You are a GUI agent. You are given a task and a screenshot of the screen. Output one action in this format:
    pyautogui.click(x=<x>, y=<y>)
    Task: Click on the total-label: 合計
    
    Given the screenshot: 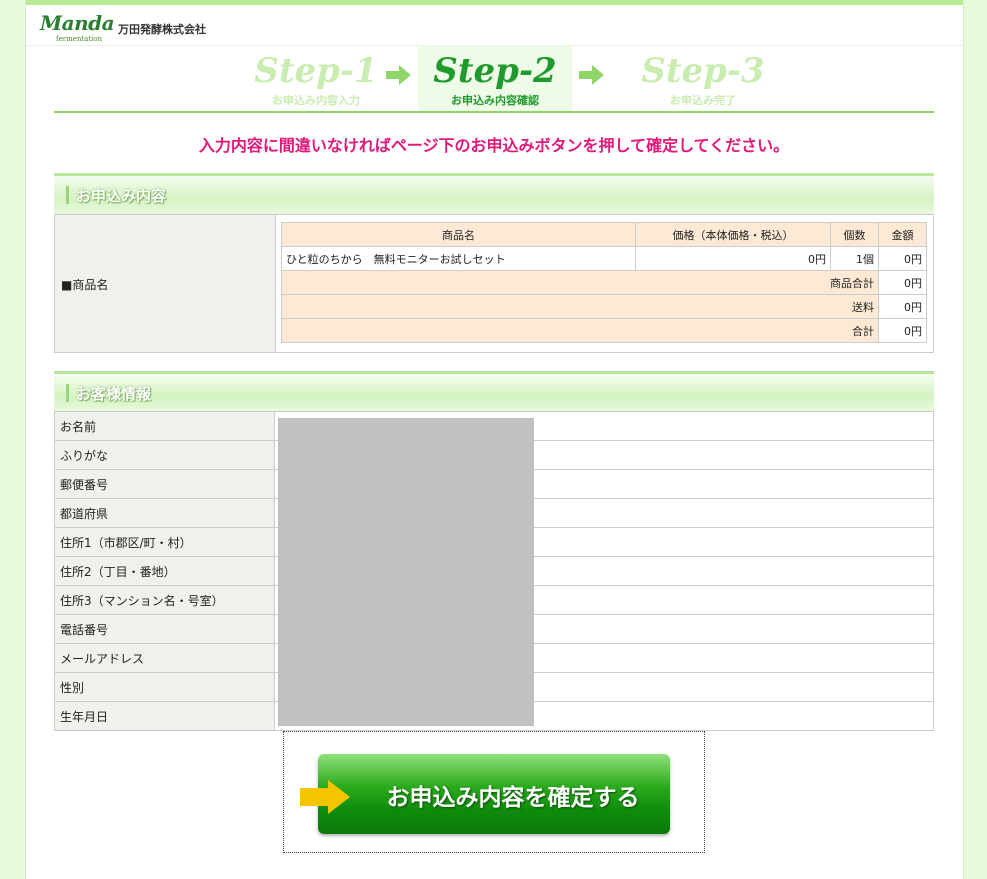 What is the action you would take?
    pyautogui.click(x=580, y=330)
    